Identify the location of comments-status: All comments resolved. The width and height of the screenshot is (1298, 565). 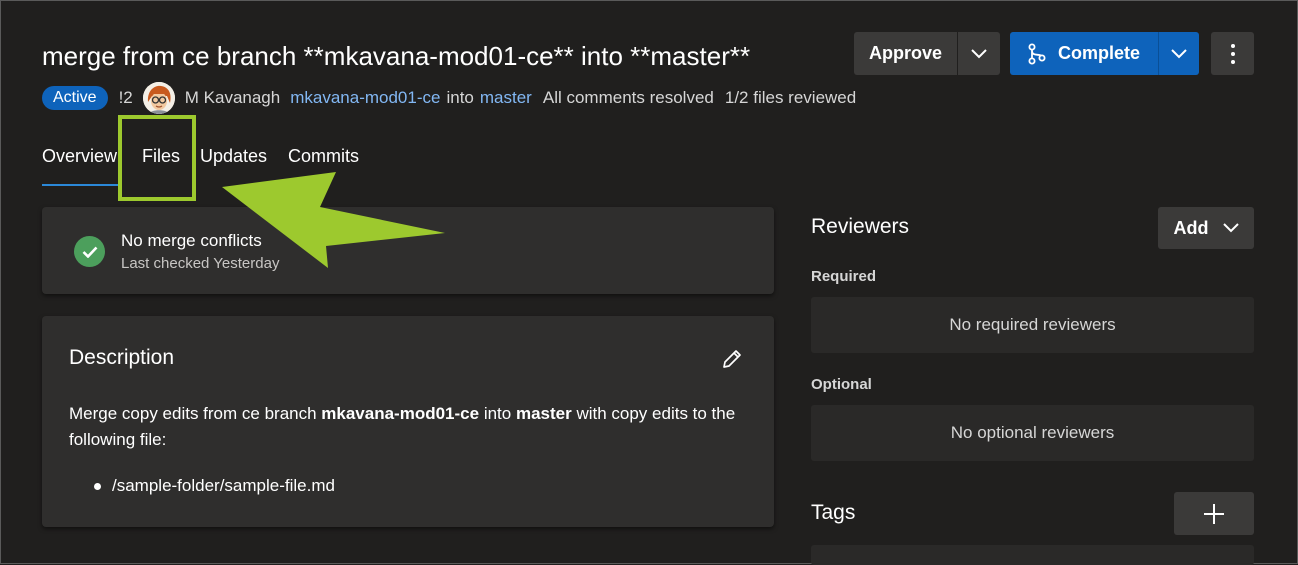
(628, 97).